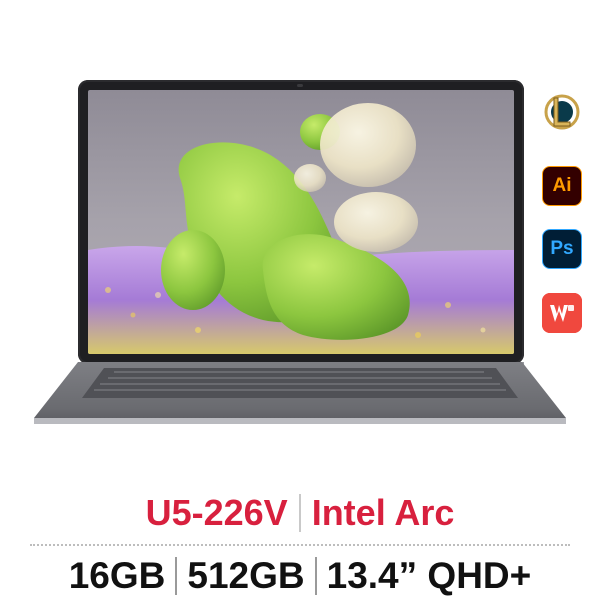  Describe the element at coordinates (117, 575) in the screenshot. I see `ram-label: 16GB` at that location.